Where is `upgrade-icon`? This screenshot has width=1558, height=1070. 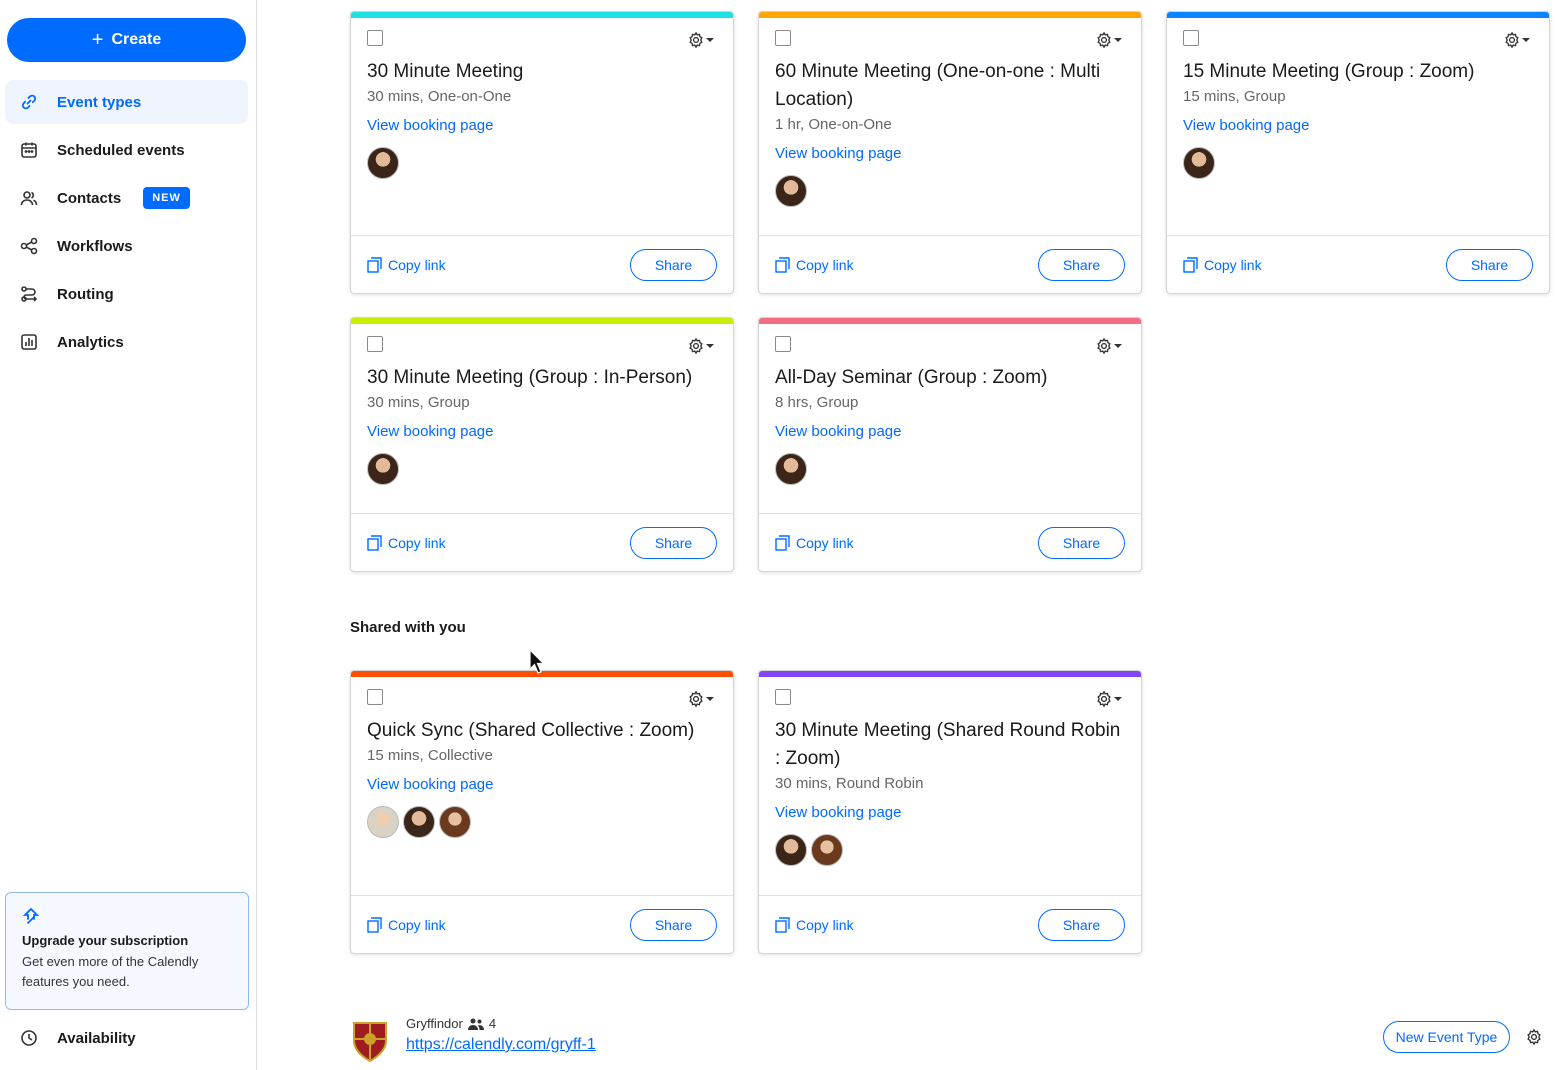
upgrade-icon is located at coordinates (31, 916).